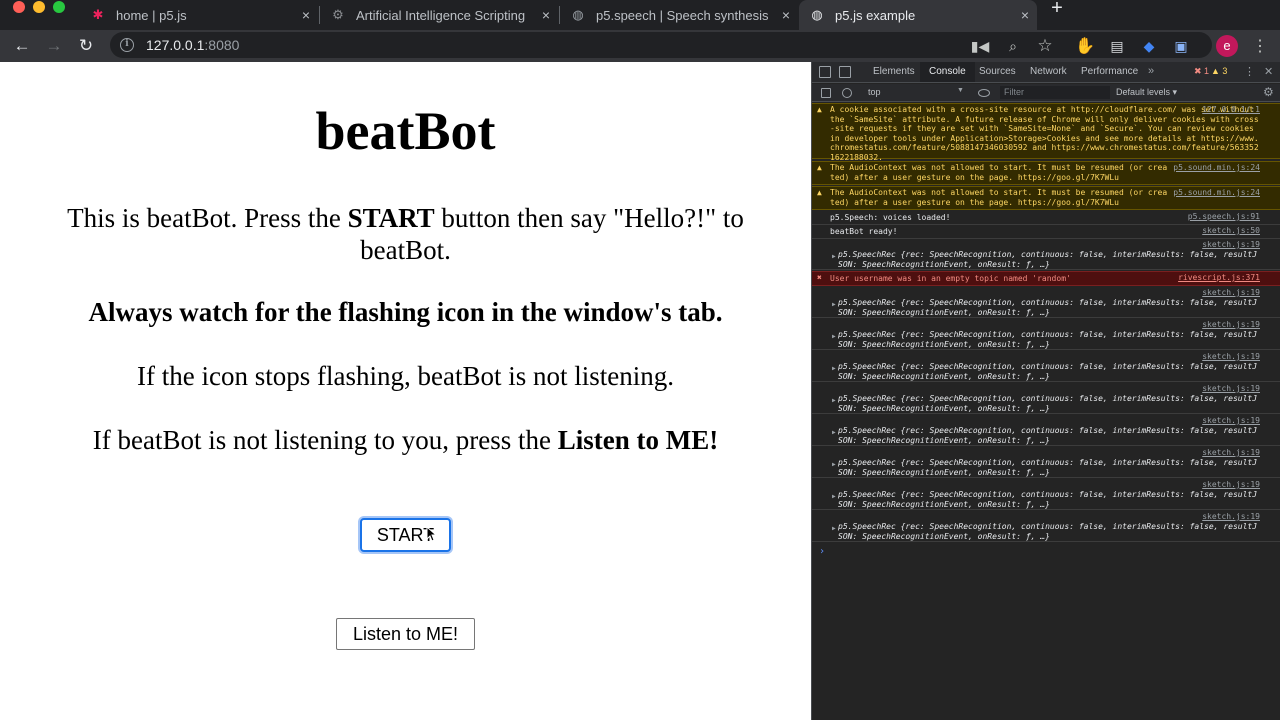 The height and width of the screenshot is (720, 1280). What do you see at coordinates (1260, 46) in the screenshot?
I see `menu-kebab-icon: ⋮` at bounding box center [1260, 46].